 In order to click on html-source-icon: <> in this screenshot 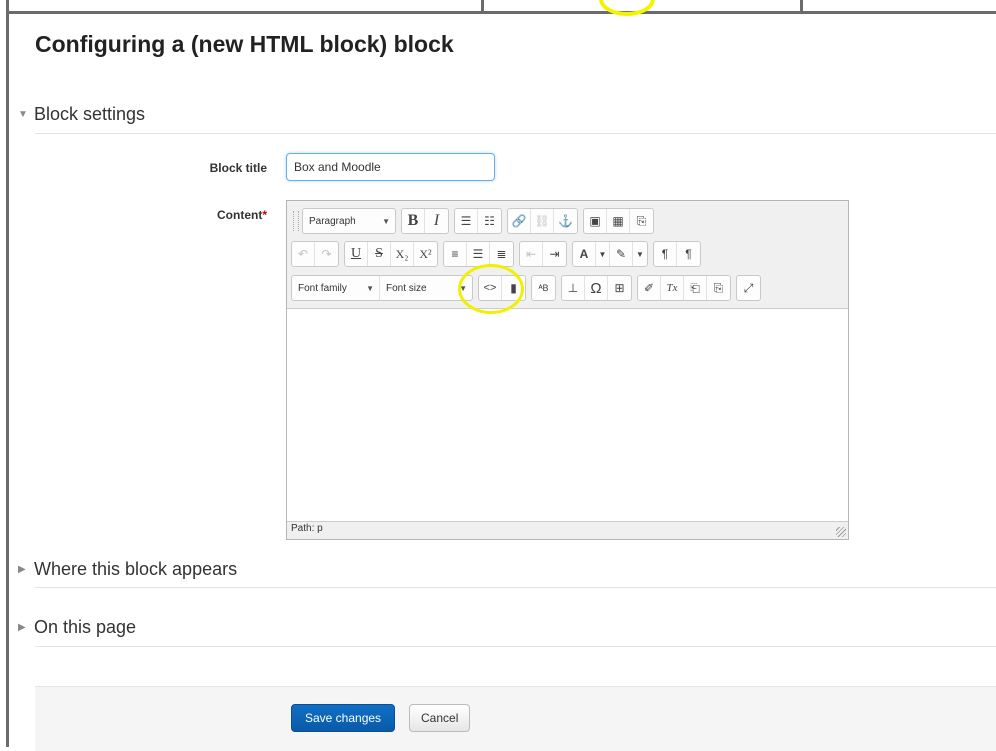, I will do `click(490, 288)`.